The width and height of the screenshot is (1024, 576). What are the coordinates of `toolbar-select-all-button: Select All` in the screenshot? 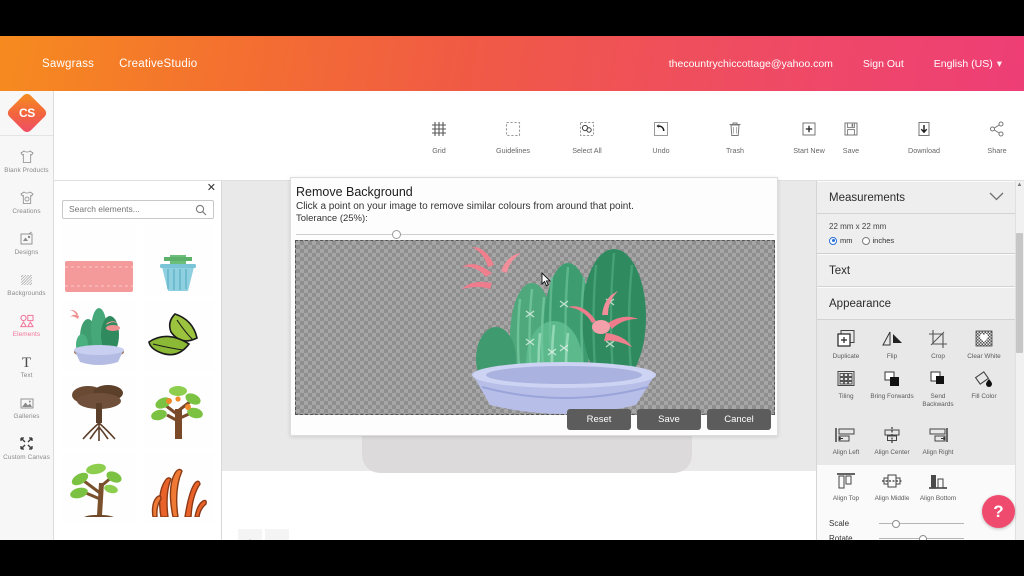 It's located at (587, 136).